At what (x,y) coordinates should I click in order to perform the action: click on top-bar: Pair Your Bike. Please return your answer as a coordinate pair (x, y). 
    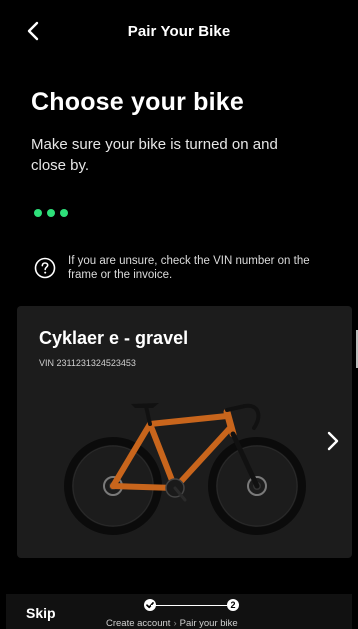
    Looking at the image, I should click on (179, 32).